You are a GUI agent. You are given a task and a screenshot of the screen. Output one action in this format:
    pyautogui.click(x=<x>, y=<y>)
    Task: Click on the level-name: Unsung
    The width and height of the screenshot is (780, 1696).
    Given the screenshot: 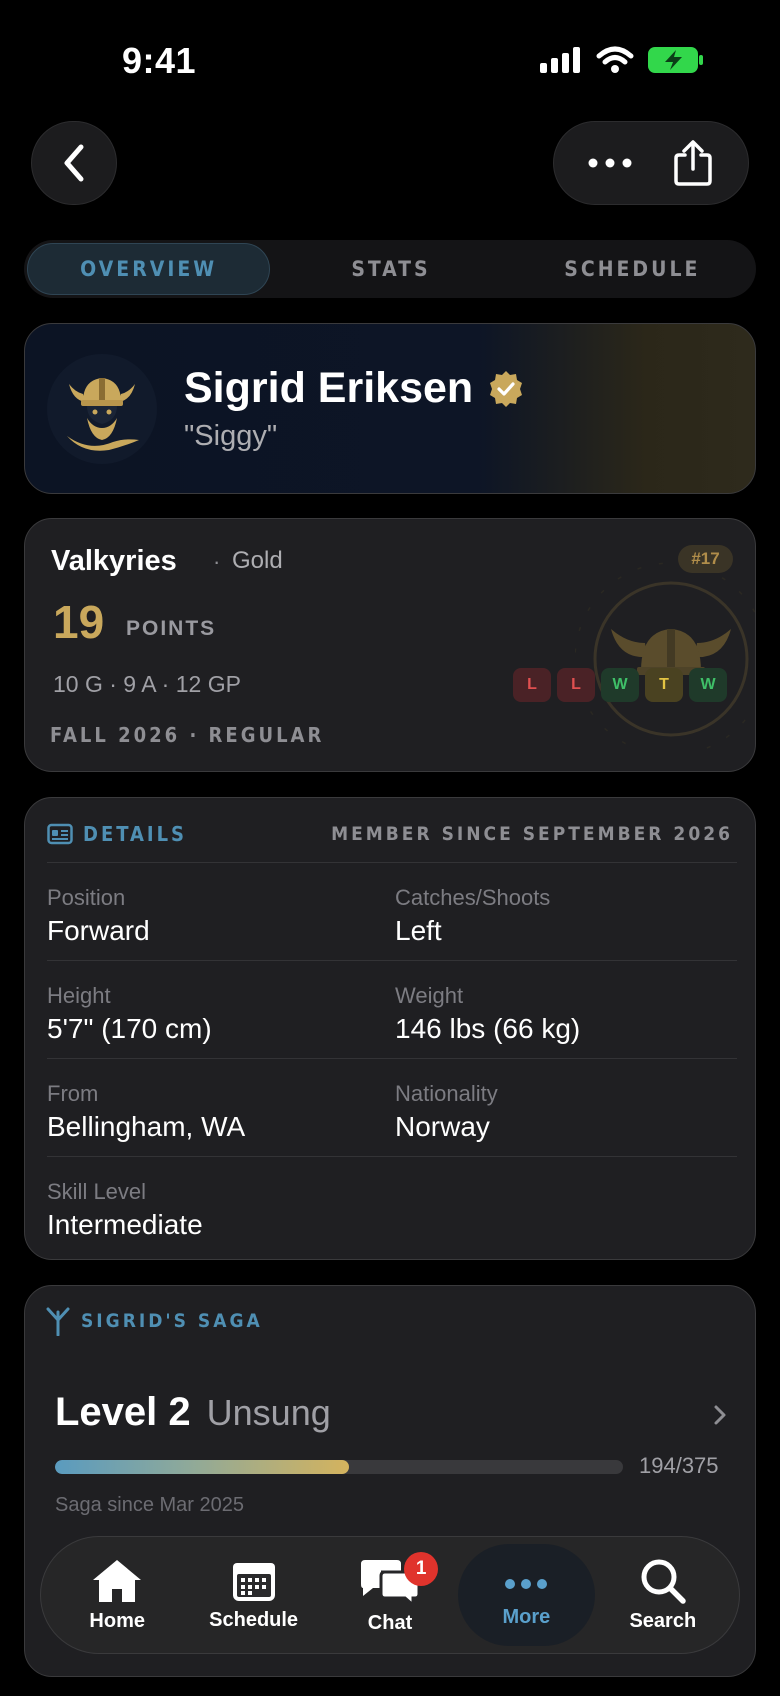 What is the action you would take?
    pyautogui.click(x=268, y=1412)
    